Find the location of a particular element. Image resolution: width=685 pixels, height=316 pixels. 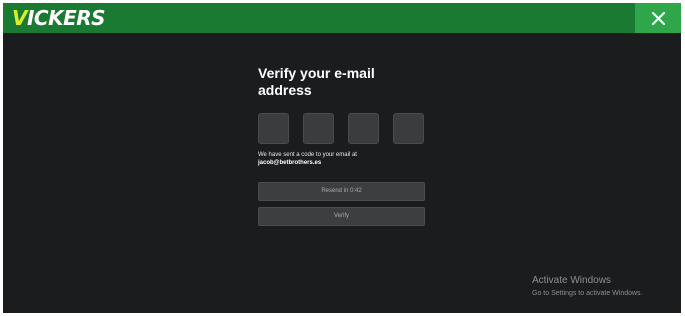

code-input-row is located at coordinates (343, 129).